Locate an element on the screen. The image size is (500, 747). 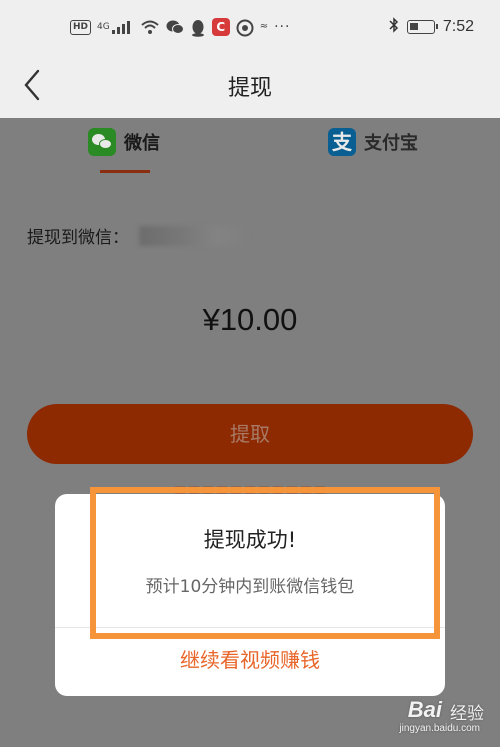
status-icons-left: HD 4G C ≈ ··· is located at coordinates (180, 27).